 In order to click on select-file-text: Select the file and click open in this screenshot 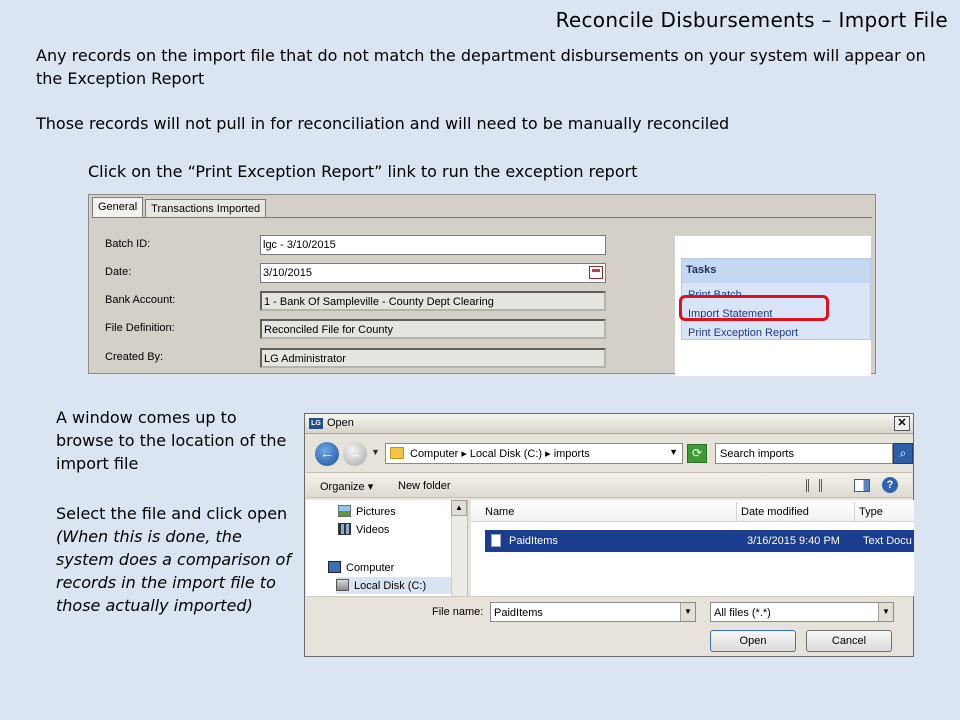, I will do `click(172, 513)`.